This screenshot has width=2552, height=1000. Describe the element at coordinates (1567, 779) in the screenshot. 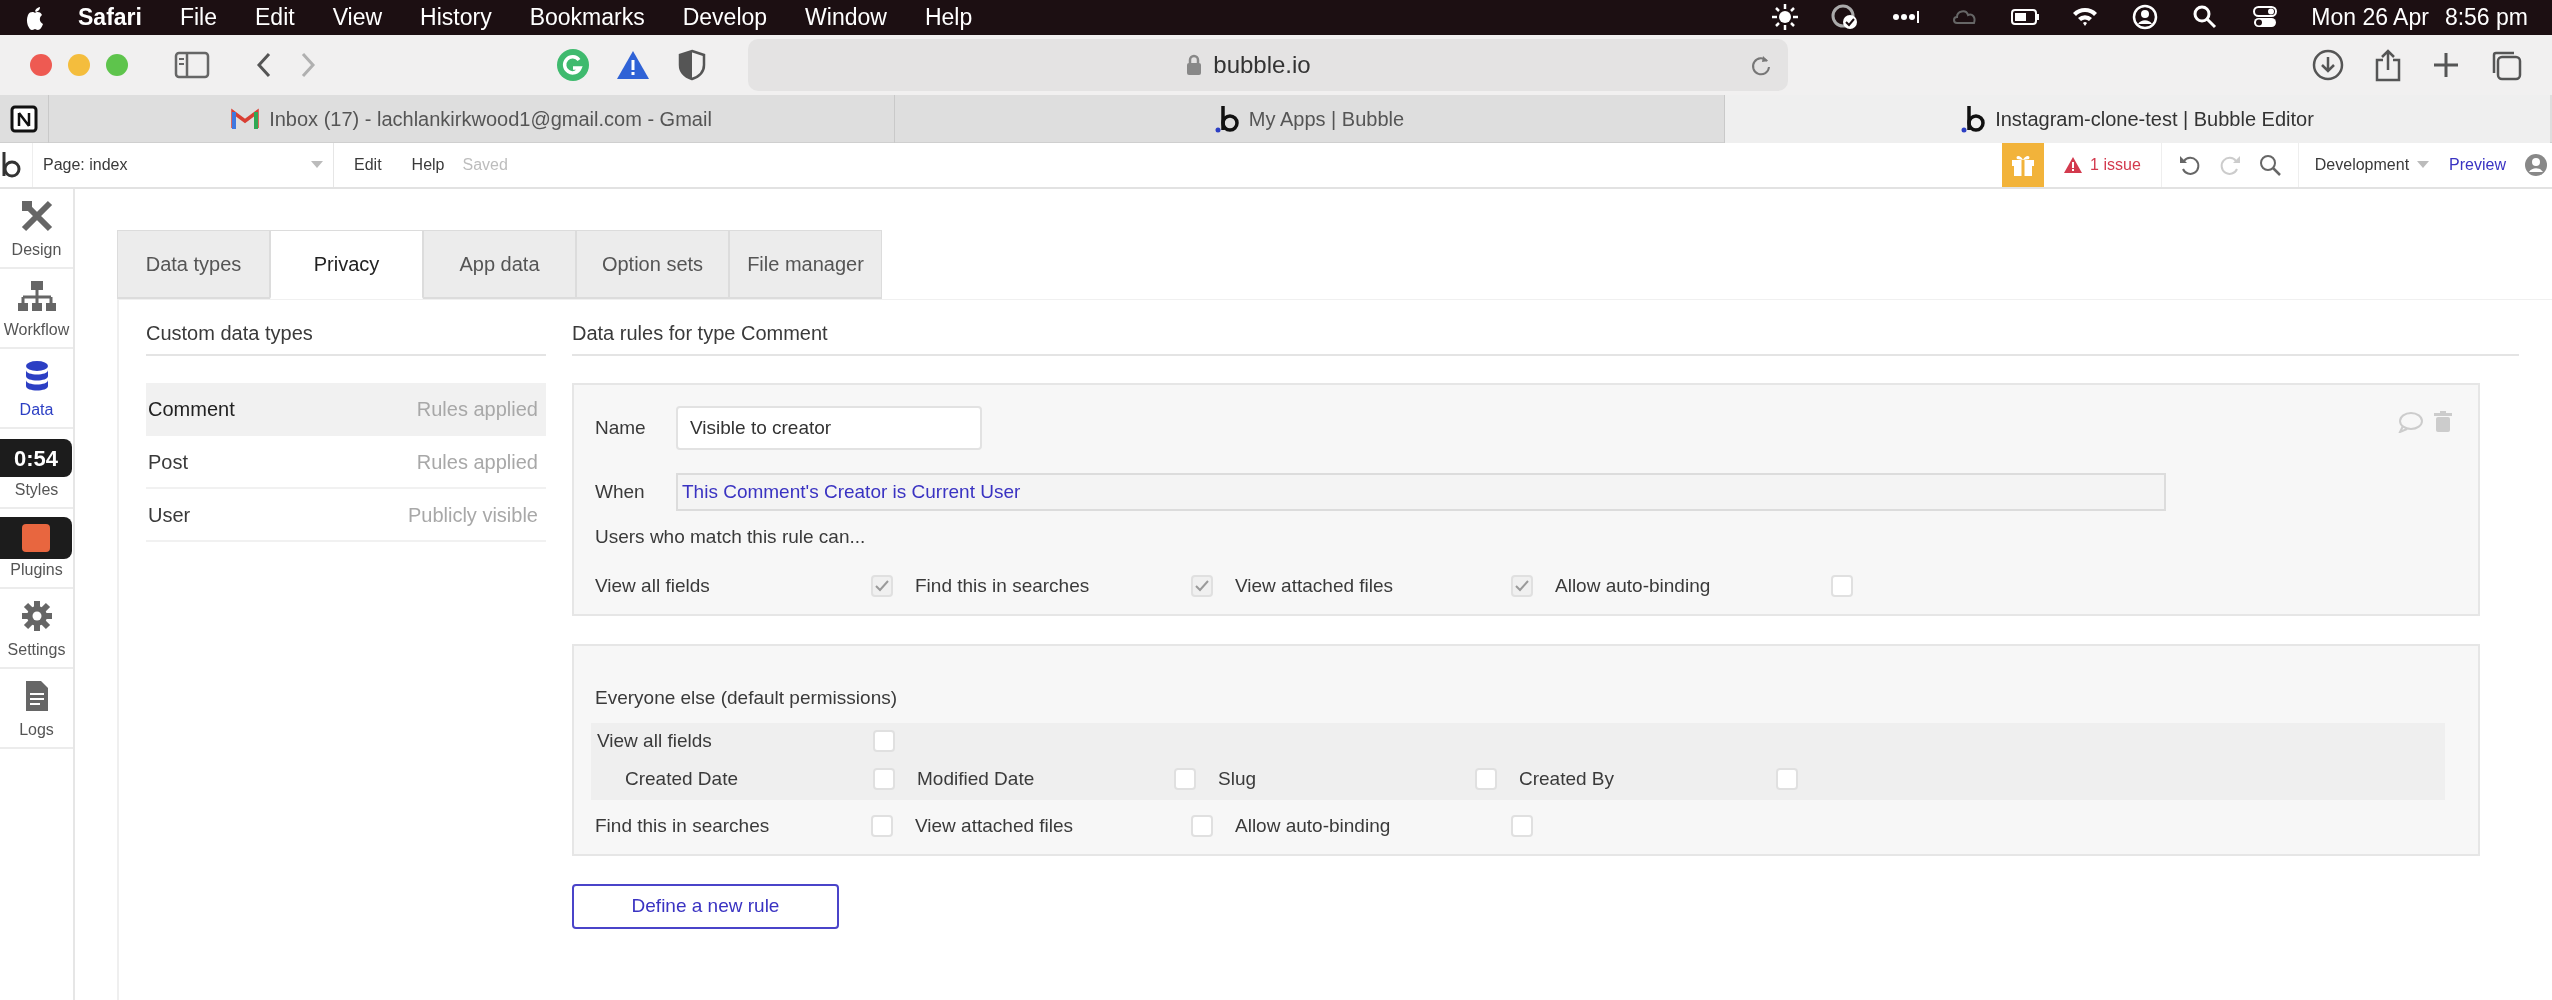

I see `permission-label: Created By` at that location.